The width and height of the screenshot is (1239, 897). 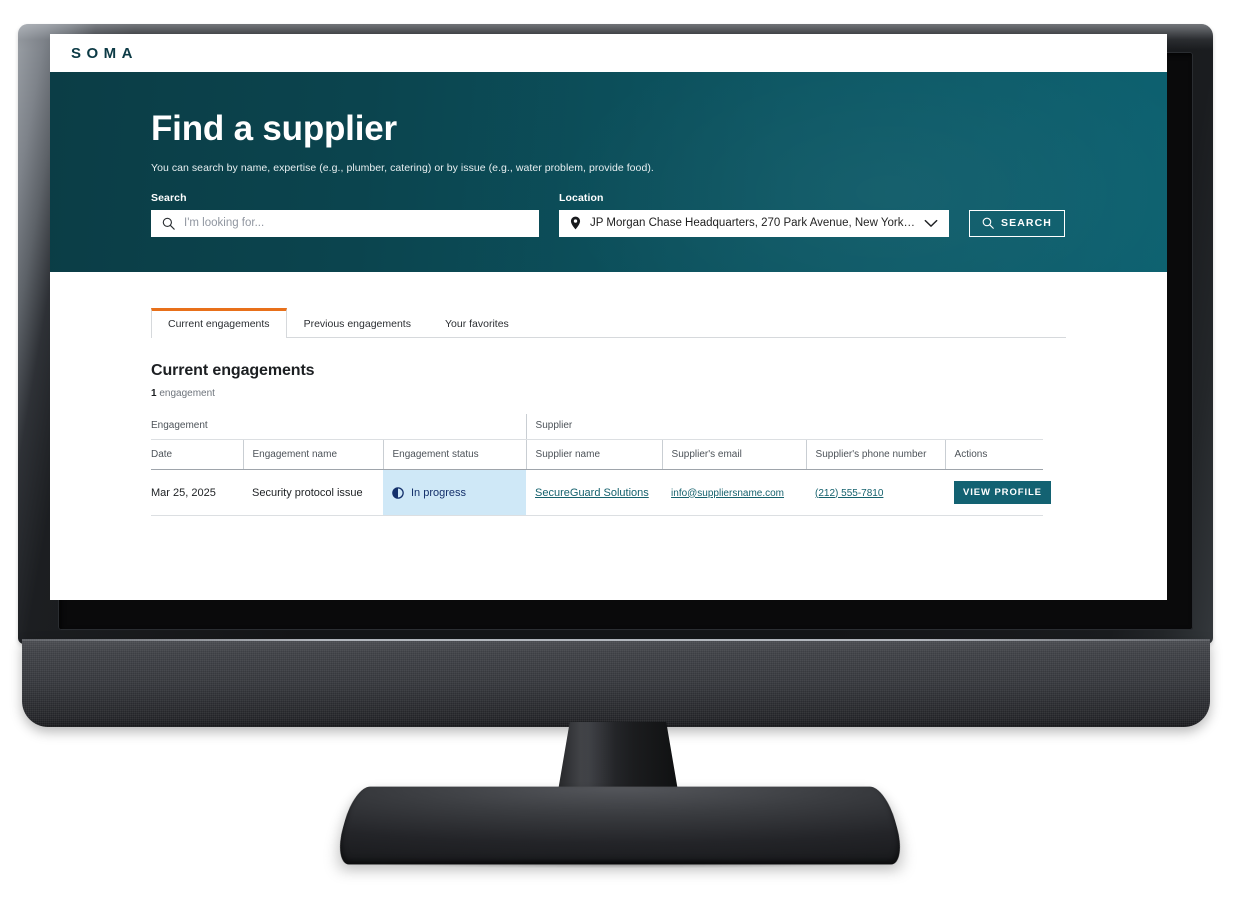 What do you see at coordinates (274, 128) in the screenshot?
I see `page-title: Find a supplier` at bounding box center [274, 128].